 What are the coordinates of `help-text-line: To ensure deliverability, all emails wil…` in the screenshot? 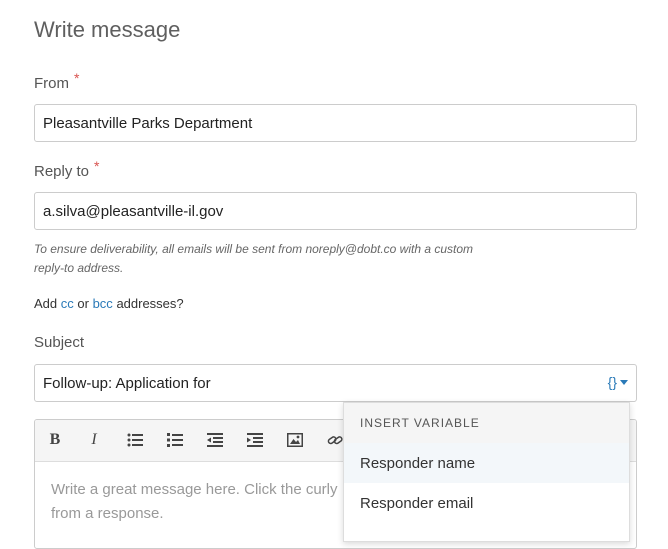 It's located at (254, 249).